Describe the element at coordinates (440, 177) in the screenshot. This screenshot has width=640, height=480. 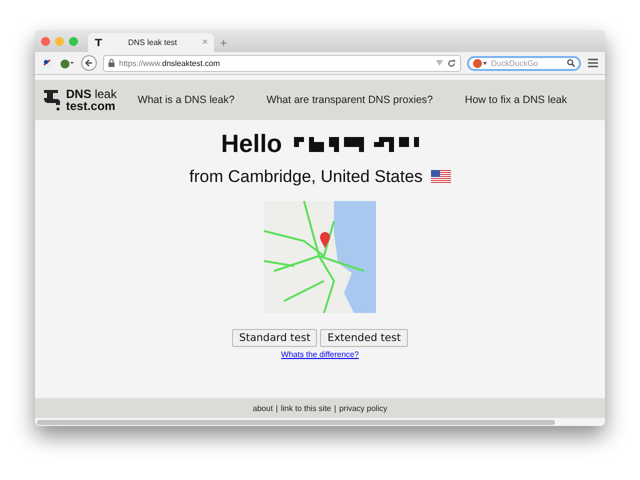
I see `us-flag-icon` at that location.